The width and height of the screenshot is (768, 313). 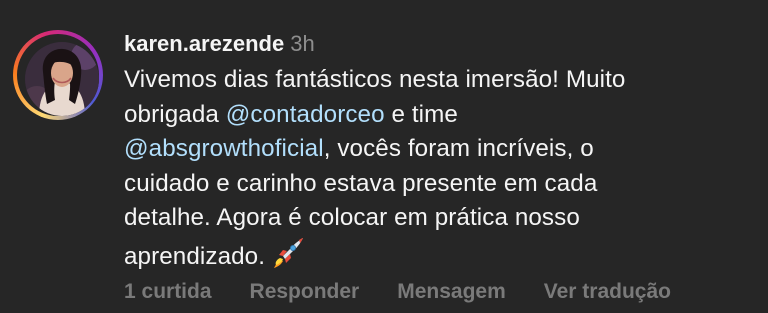 I want to click on text-segment: obrigada, so click(x=175, y=114).